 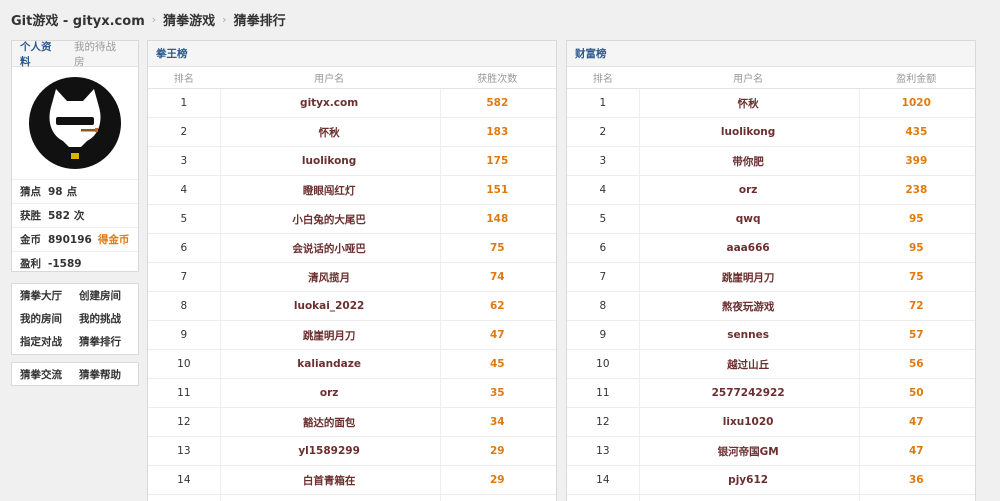 What do you see at coordinates (748, 393) in the screenshot?
I see `username-link: 2577242922` at bounding box center [748, 393].